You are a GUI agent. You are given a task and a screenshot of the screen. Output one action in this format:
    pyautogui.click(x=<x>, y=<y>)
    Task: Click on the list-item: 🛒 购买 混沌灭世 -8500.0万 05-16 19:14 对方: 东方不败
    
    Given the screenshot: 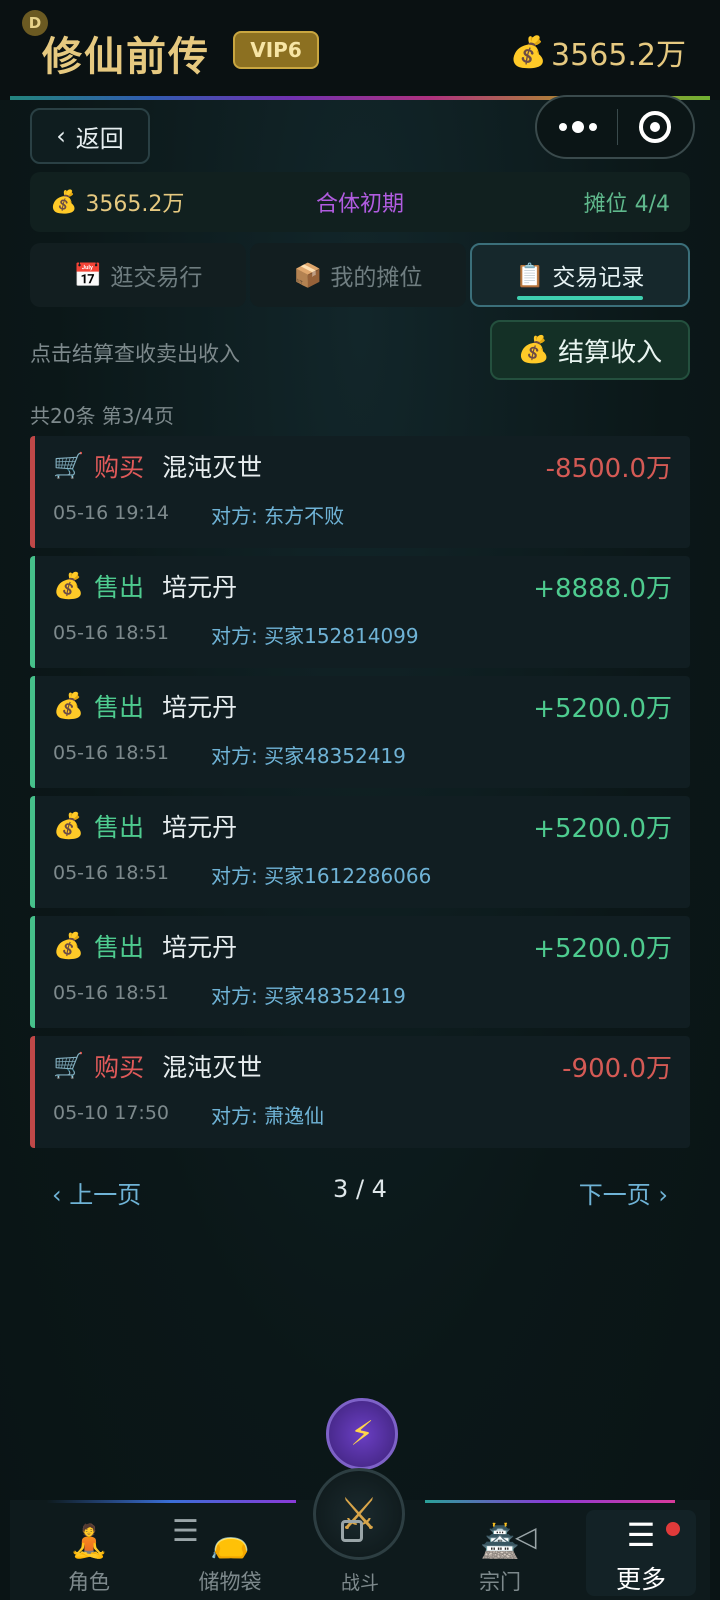 What is the action you would take?
    pyautogui.click(x=360, y=492)
    